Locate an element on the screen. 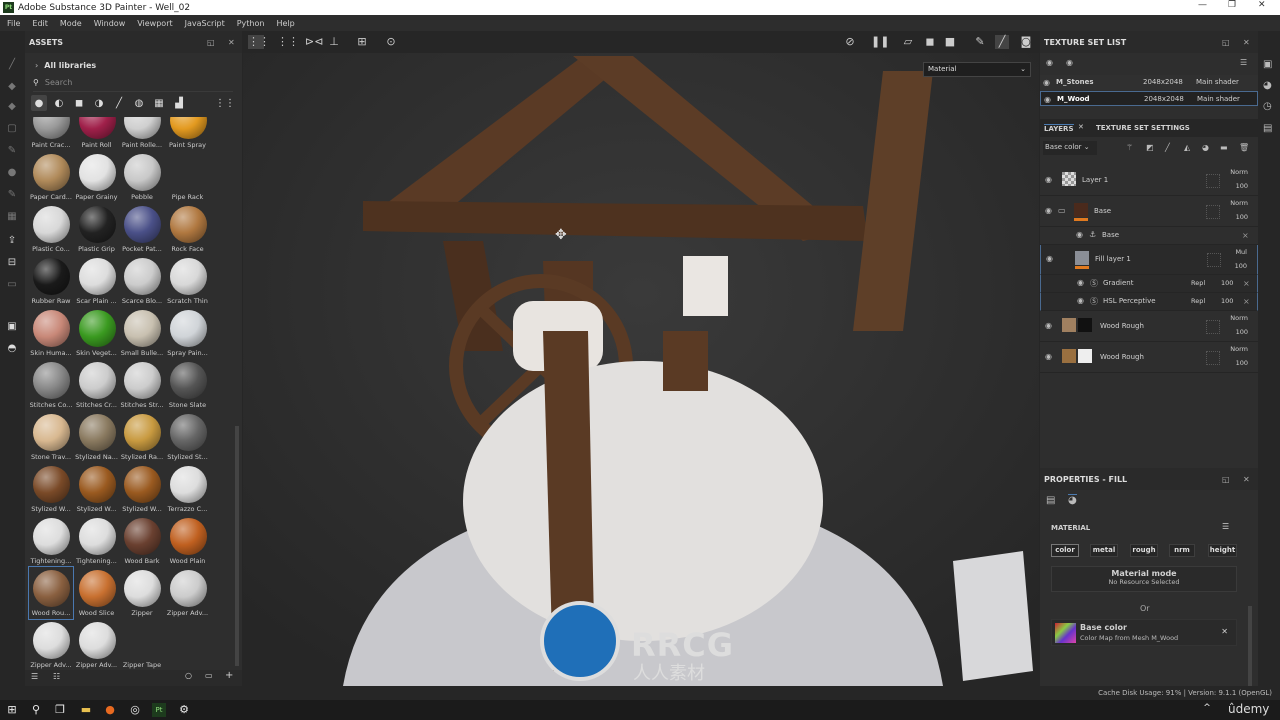 This screenshot has width=1280, height=720. annotation-icon: ▭ is located at coordinates (12, 285).